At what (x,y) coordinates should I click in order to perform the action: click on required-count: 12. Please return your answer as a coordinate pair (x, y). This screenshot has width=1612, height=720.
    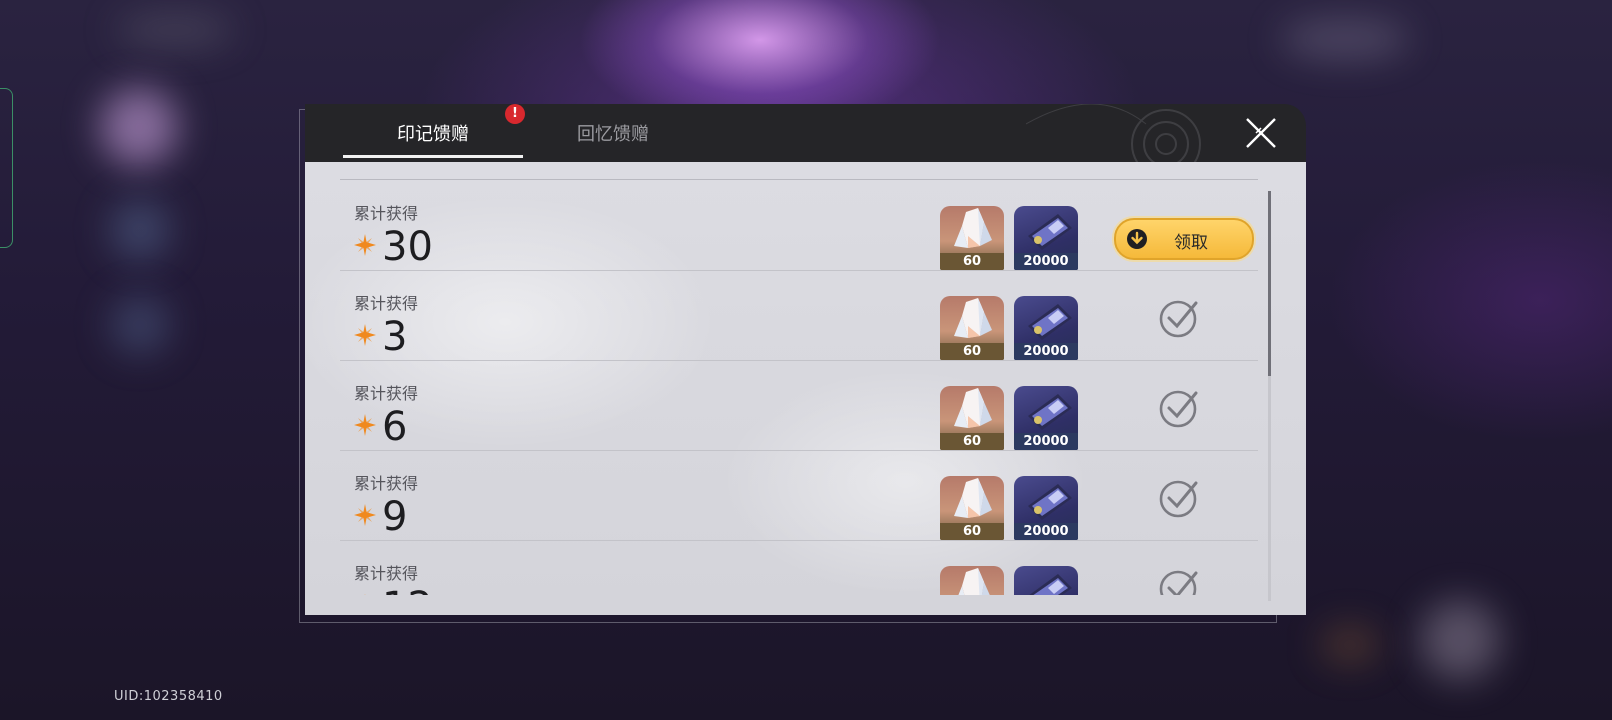
    Looking at the image, I should click on (407, 589).